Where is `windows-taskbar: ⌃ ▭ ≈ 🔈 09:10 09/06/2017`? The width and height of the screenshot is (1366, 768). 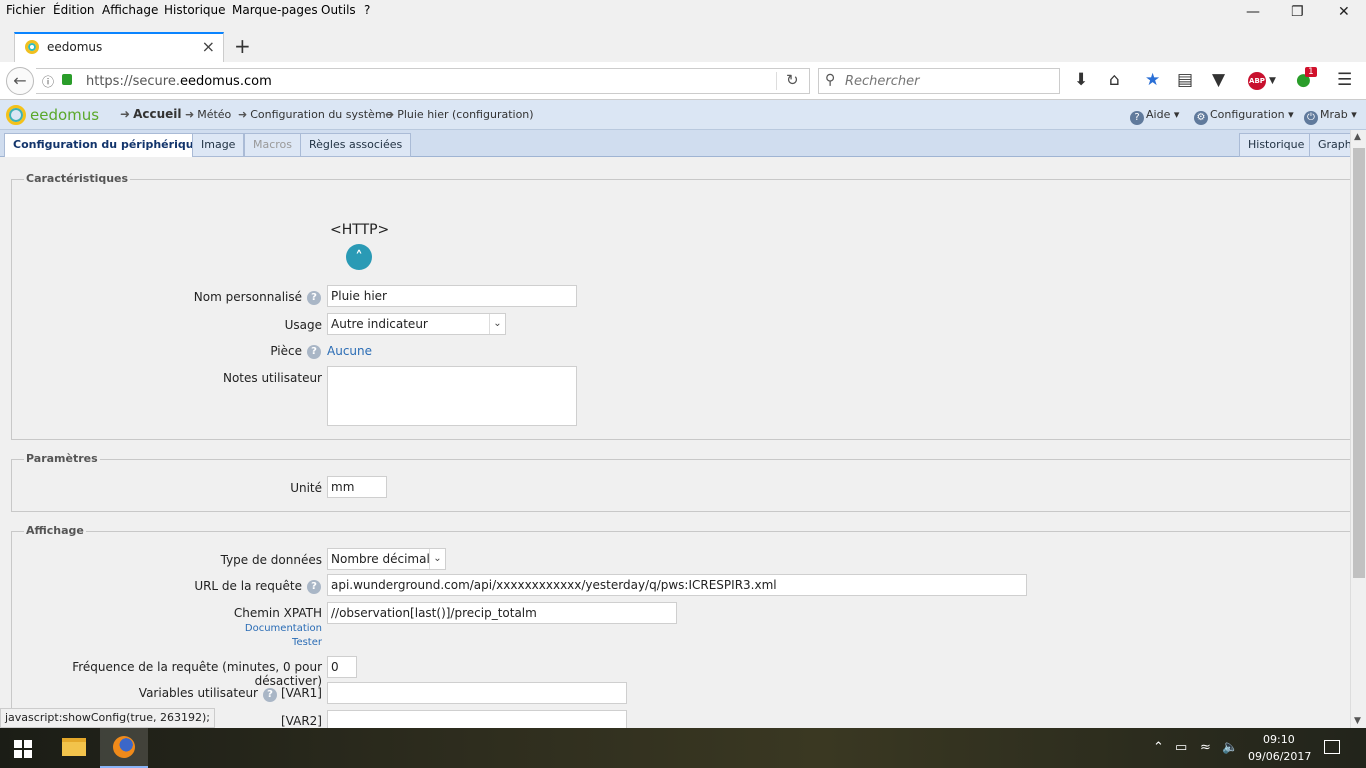 windows-taskbar: ⌃ ▭ ≈ 🔈 09:10 09/06/2017 is located at coordinates (683, 748).